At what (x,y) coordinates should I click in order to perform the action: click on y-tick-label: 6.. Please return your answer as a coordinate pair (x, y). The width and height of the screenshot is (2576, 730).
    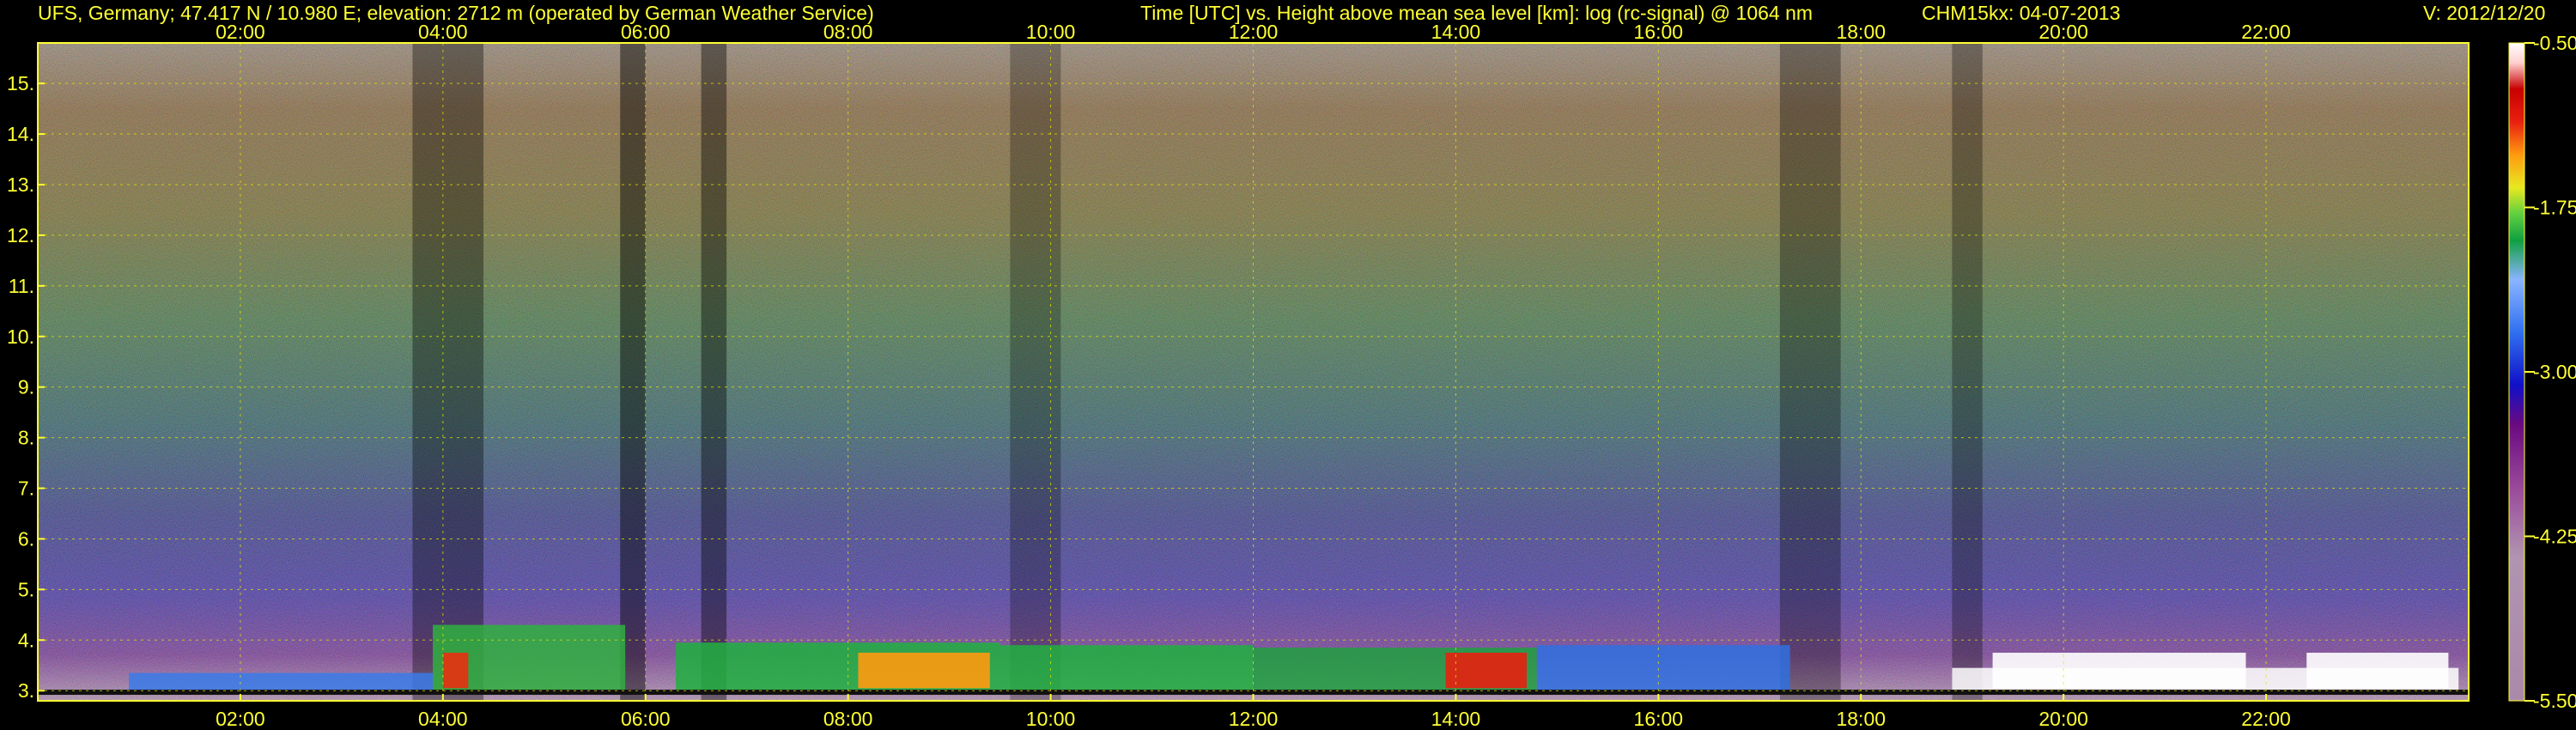
    Looking at the image, I should click on (26, 538).